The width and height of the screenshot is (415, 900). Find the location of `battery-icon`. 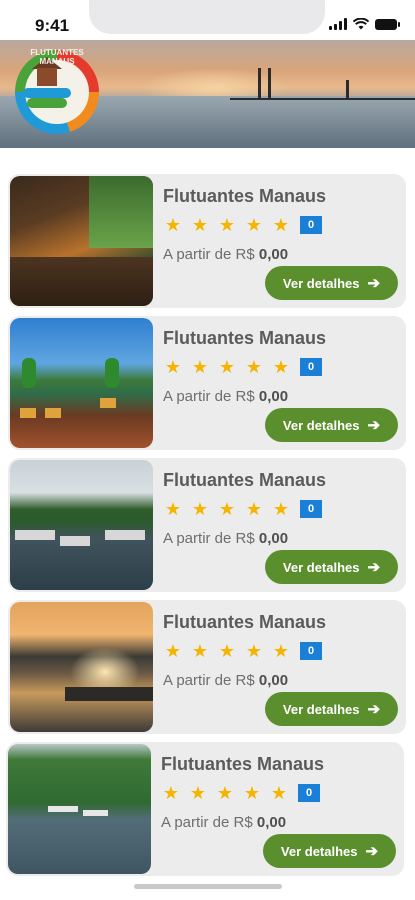

battery-icon is located at coordinates (387, 24).